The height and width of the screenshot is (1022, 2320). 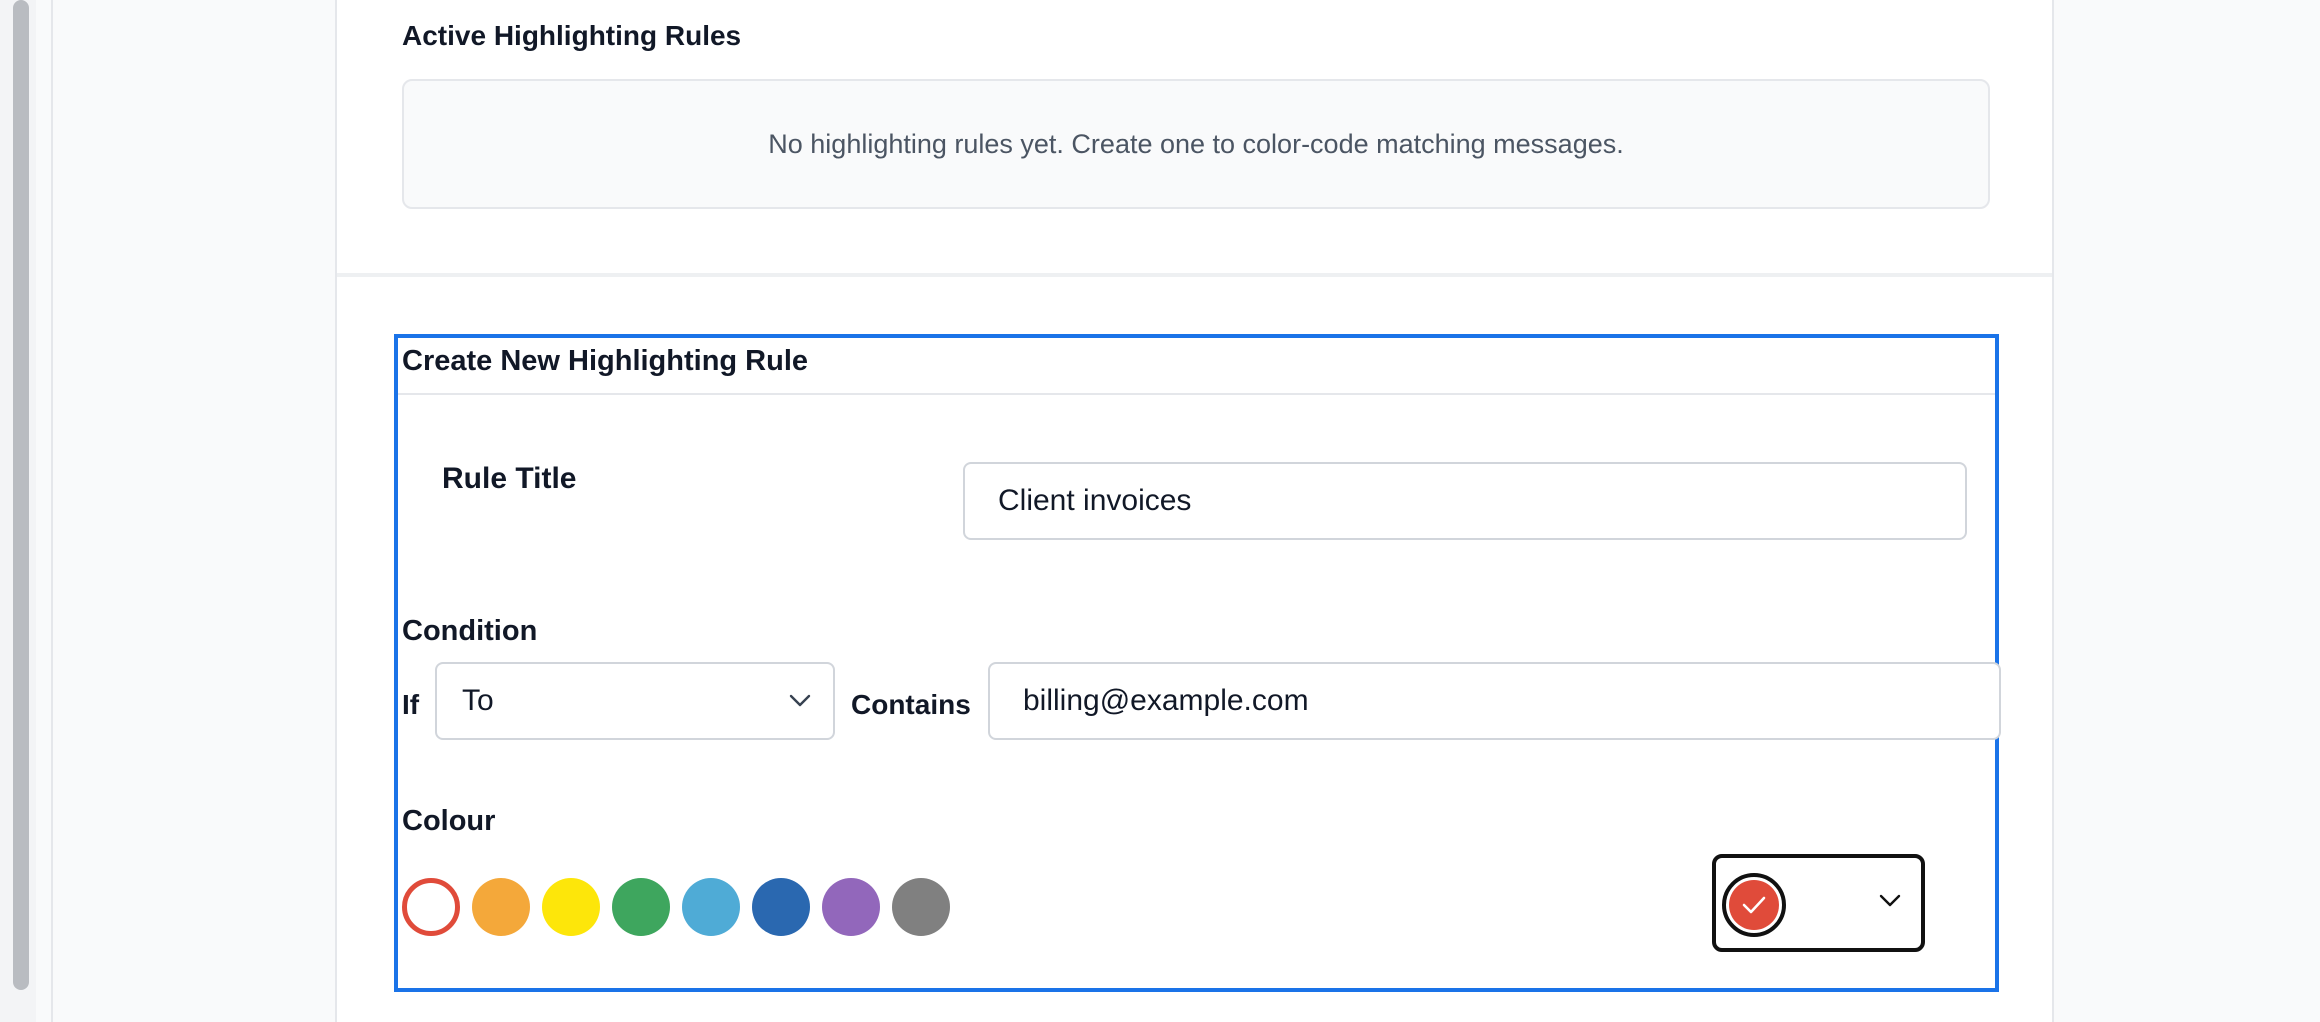 I want to click on rule-title-label: Rule Title, so click(x=509, y=478).